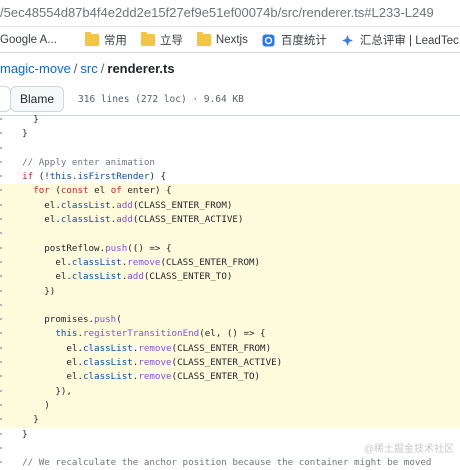 The image size is (460, 470). I want to click on bookmark-folder-常用: 常用, so click(105, 39).